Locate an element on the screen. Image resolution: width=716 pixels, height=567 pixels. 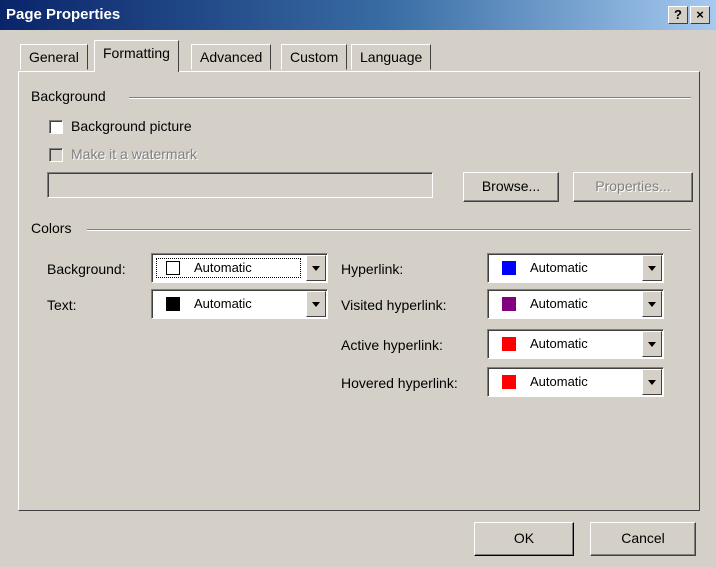
help-button: ? is located at coordinates (678, 15).